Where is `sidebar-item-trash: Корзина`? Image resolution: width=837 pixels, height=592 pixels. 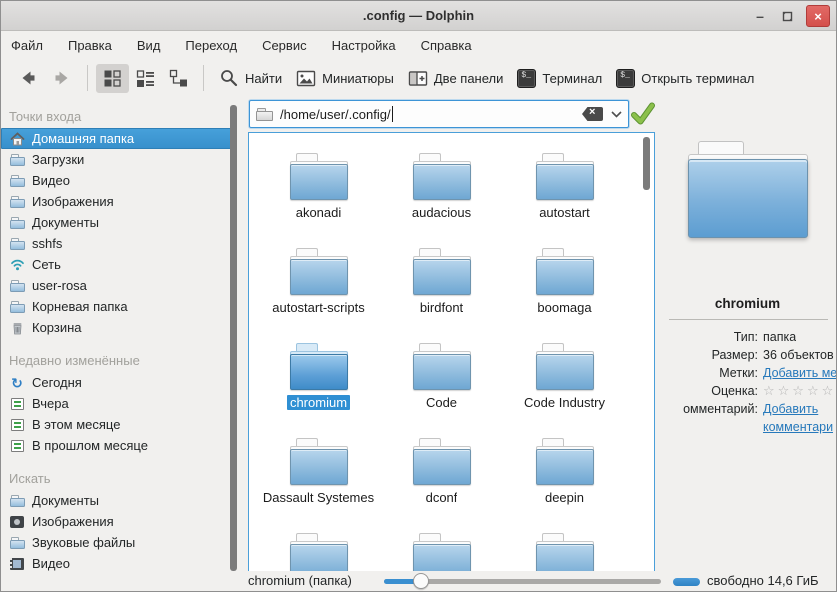
sidebar-item-trash: Корзина is located at coordinates (120, 327).